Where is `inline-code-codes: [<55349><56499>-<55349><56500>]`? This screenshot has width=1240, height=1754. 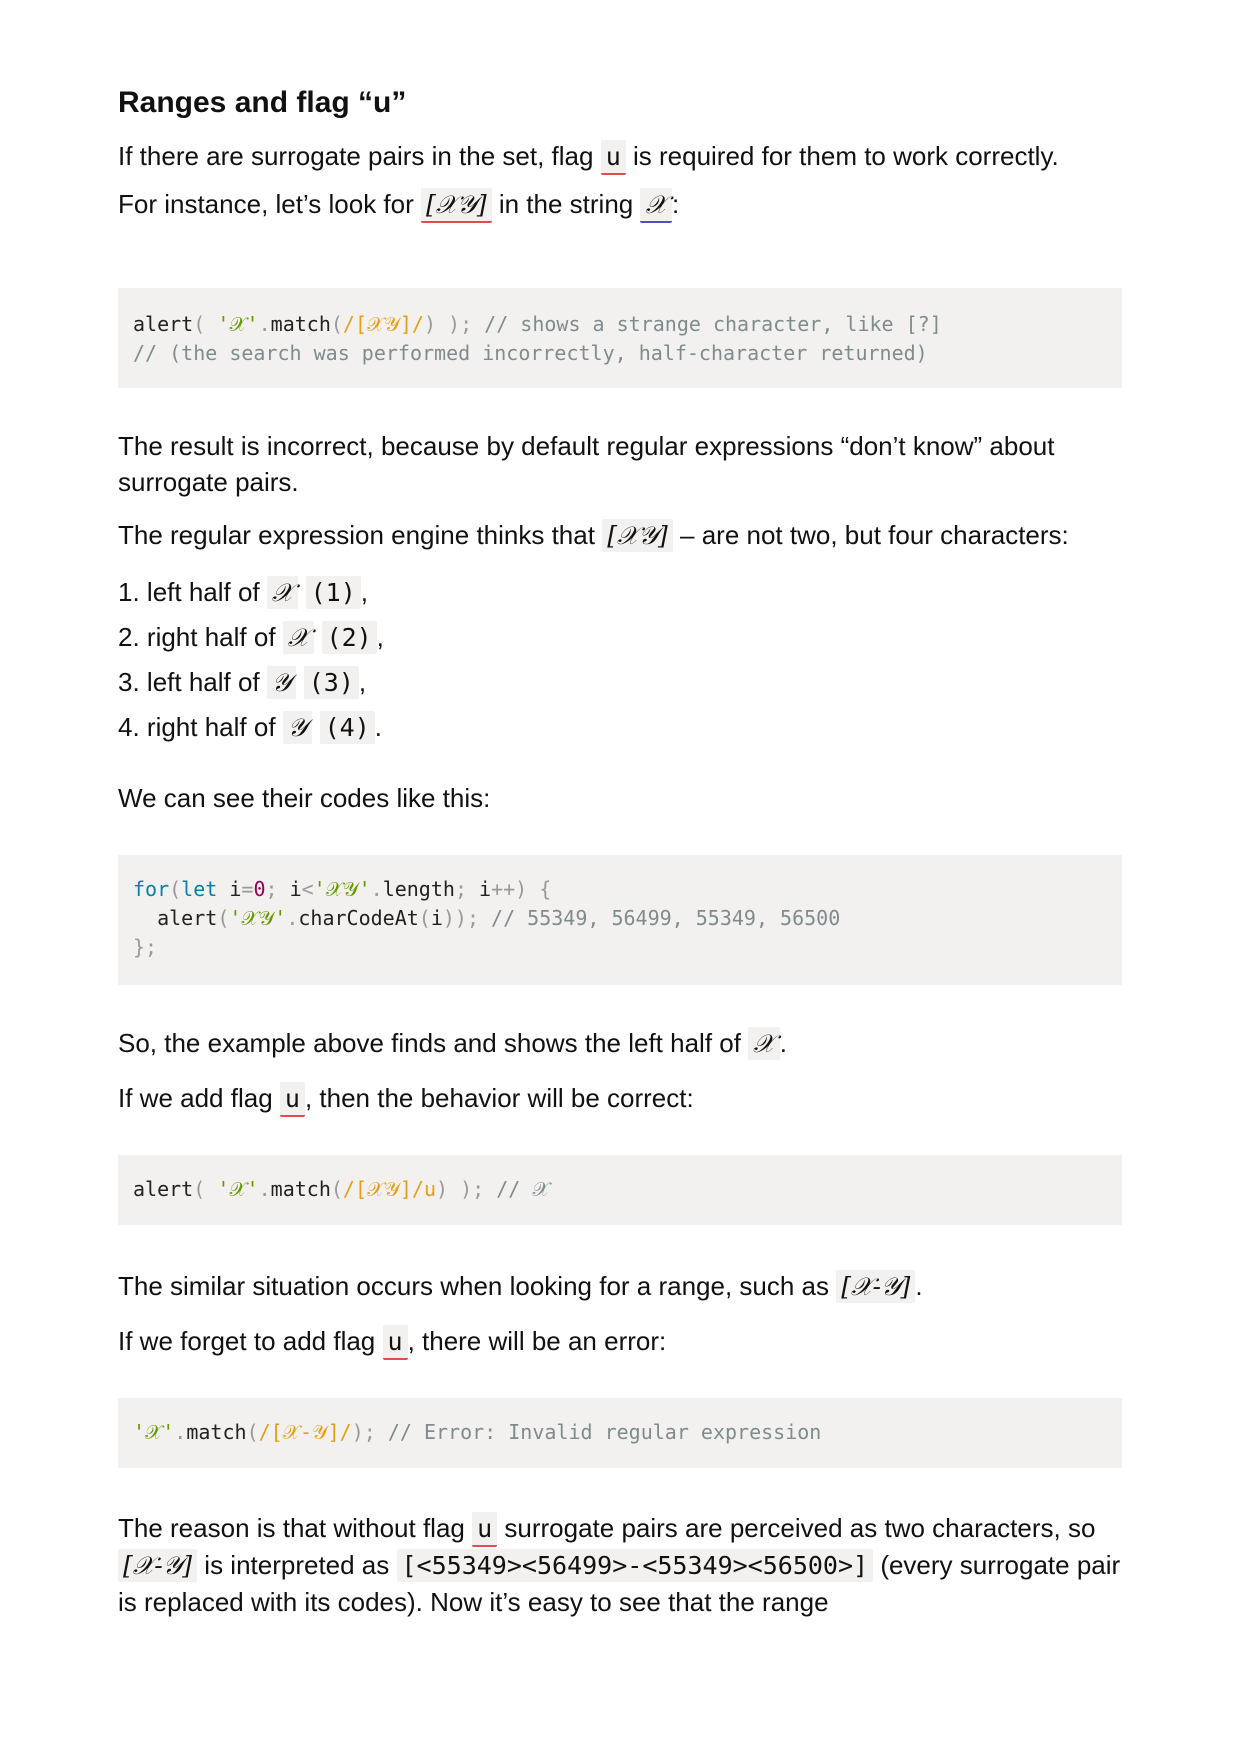
inline-code-codes: [<55349><56499>-<55349><56500>] is located at coordinates (635, 1565).